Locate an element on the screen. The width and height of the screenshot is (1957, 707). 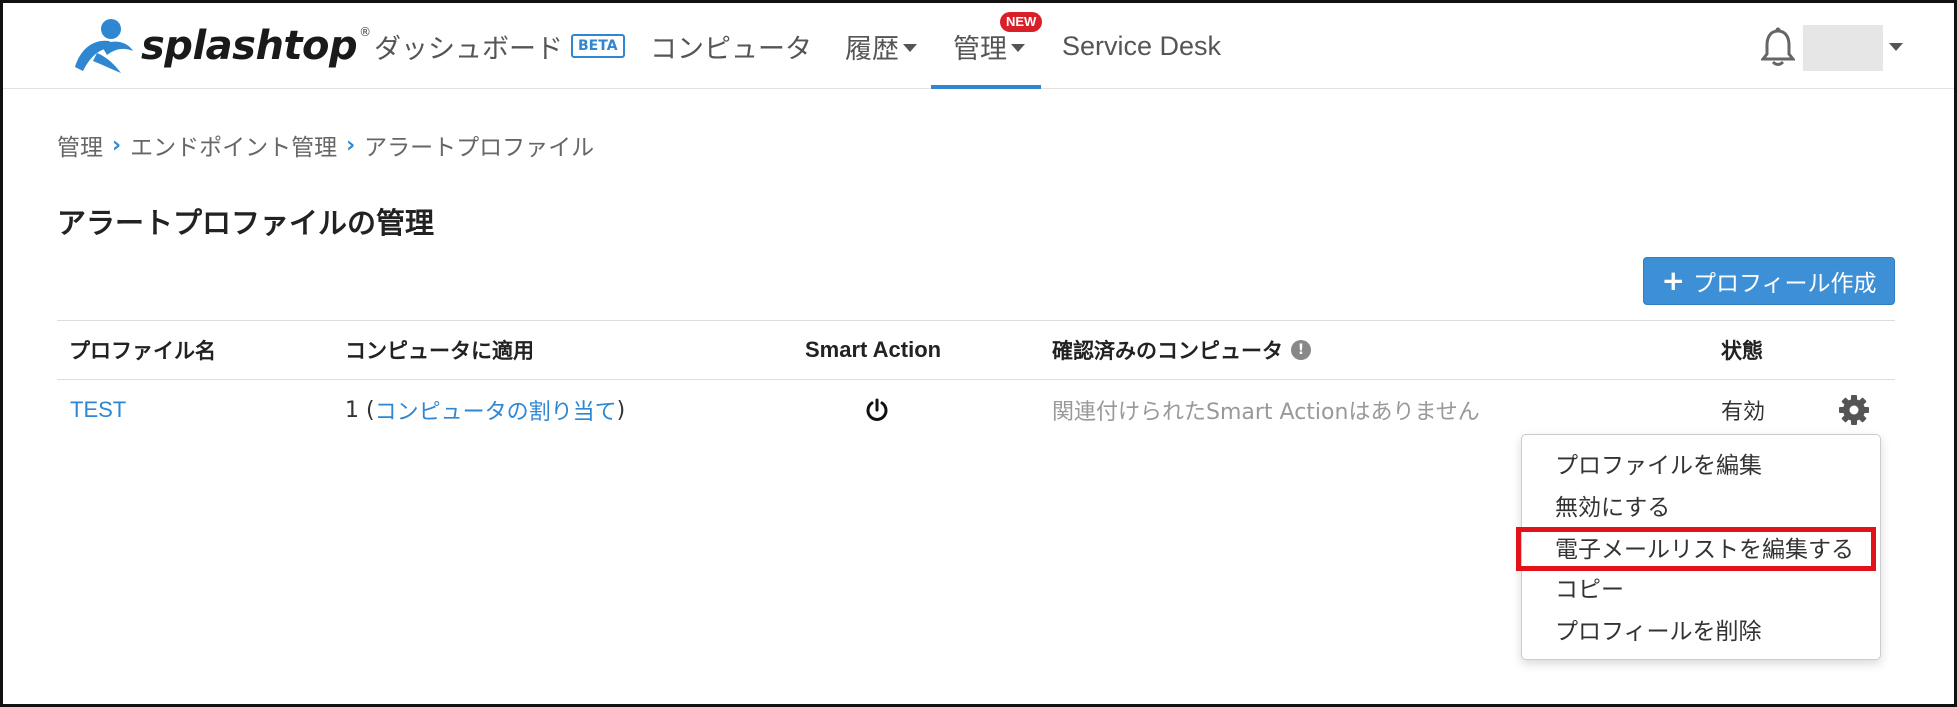
header-profile-name: プロファイル名 is located at coordinates (142, 350).